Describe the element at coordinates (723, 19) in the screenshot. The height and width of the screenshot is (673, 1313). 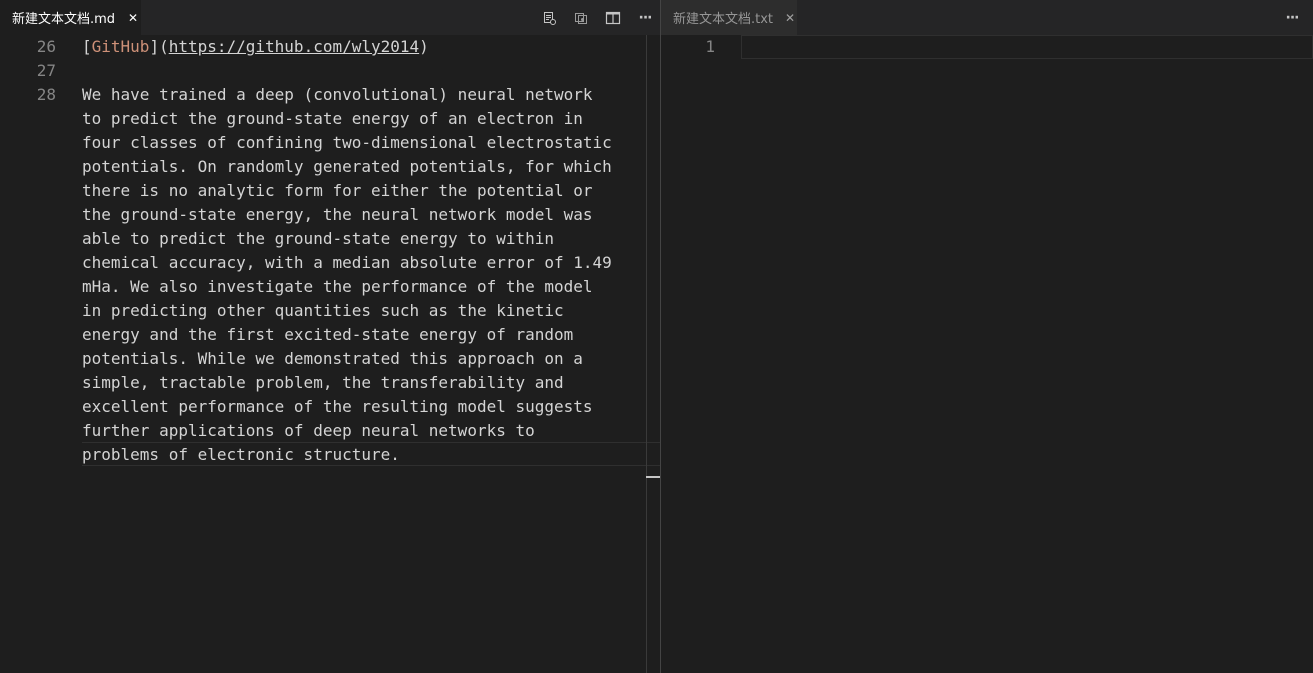
I see `tab-label: 新建文本文档.txt` at that location.